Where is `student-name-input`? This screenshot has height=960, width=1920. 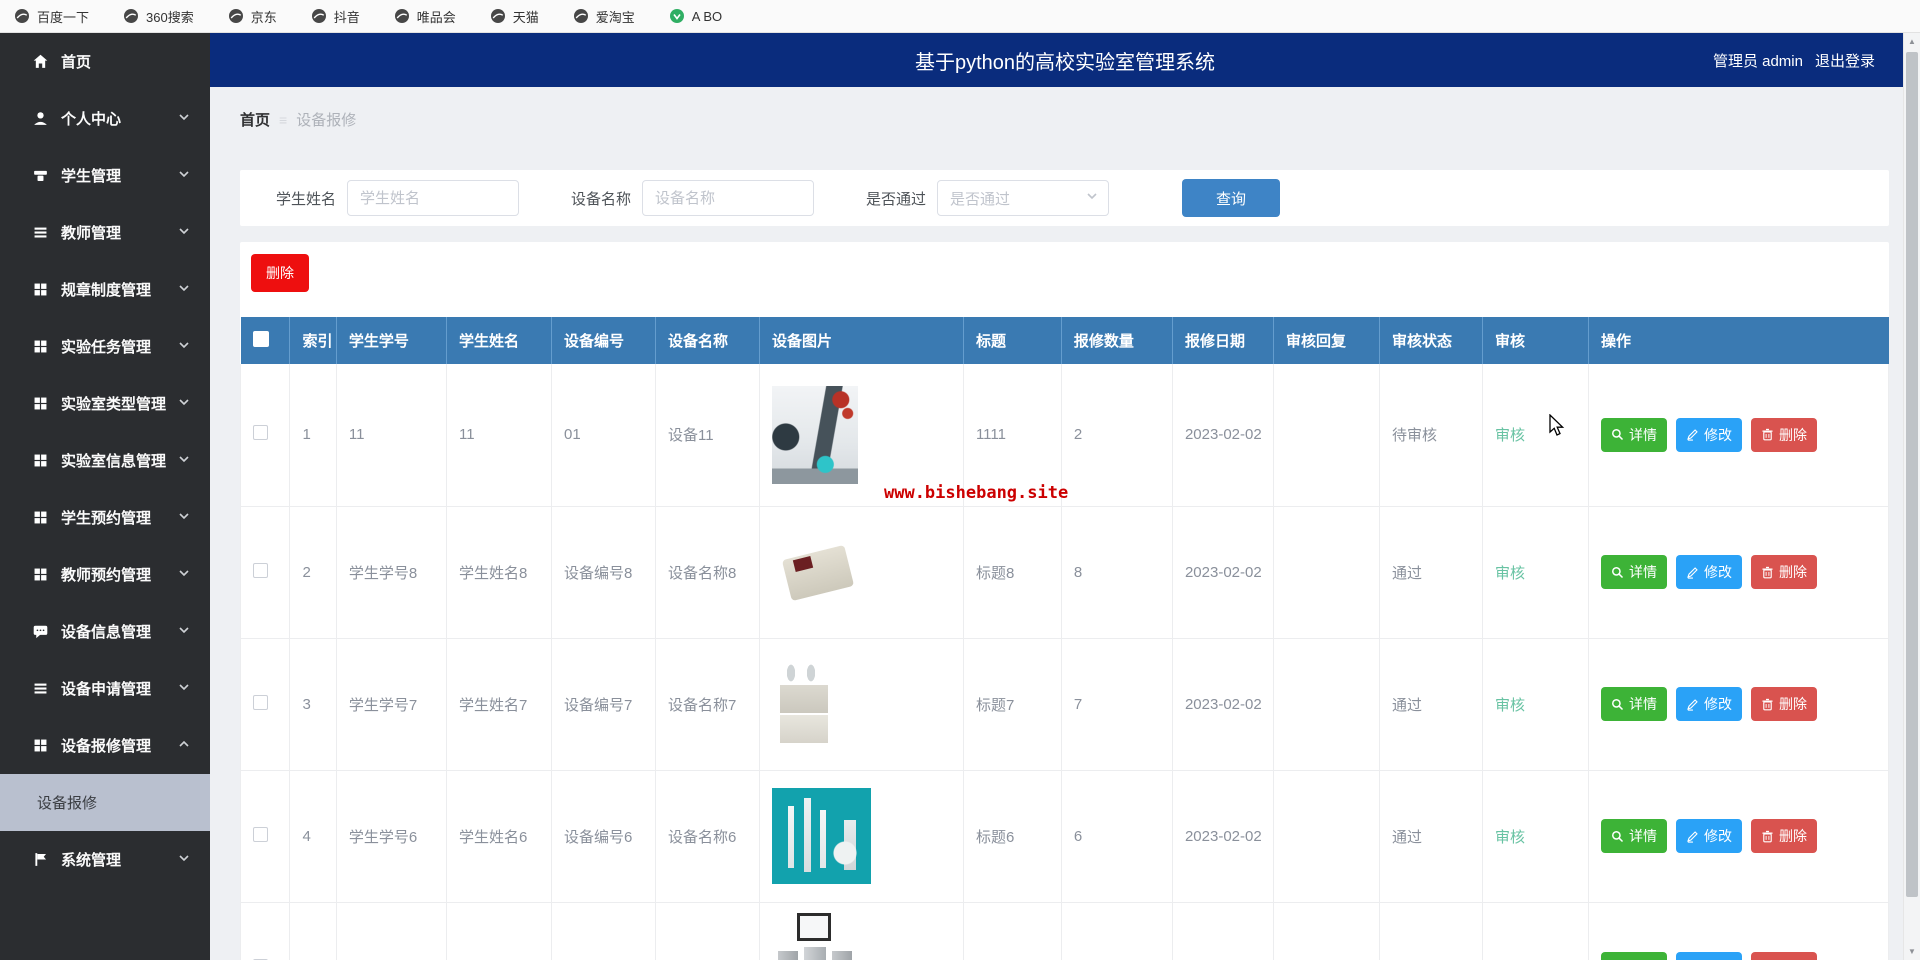 student-name-input is located at coordinates (433, 198).